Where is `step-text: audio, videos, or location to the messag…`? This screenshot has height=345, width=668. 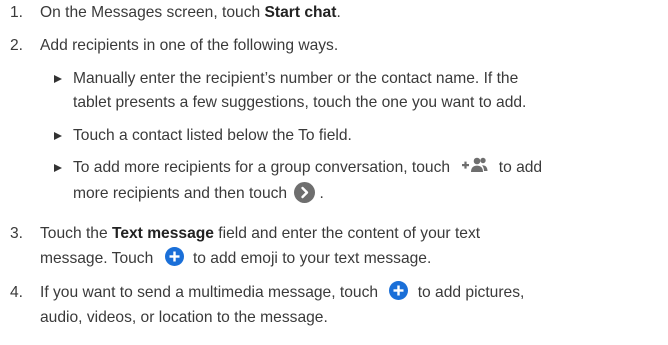
step-text: audio, videos, or location to the messag… is located at coordinates (184, 317).